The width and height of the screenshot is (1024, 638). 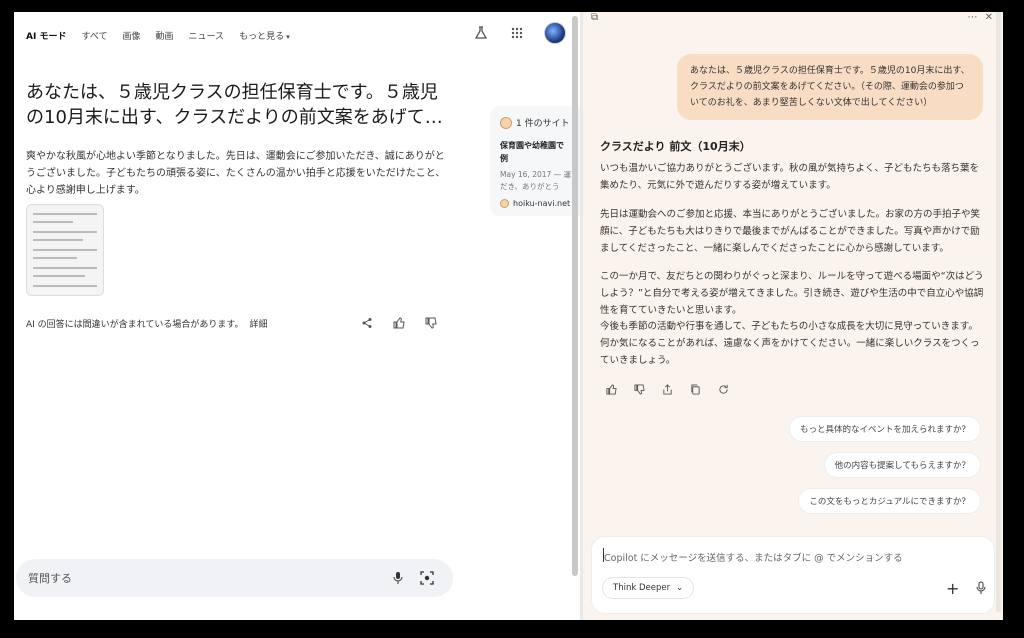 What do you see at coordinates (164, 35) in the screenshot?
I see `tab-videos: 動画` at bounding box center [164, 35].